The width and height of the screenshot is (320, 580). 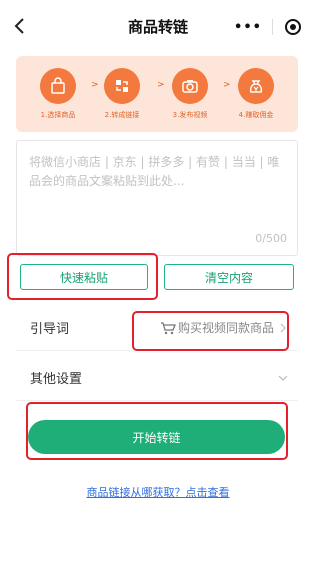 I want to click on shopping-bag-icon, so click(x=58, y=86).